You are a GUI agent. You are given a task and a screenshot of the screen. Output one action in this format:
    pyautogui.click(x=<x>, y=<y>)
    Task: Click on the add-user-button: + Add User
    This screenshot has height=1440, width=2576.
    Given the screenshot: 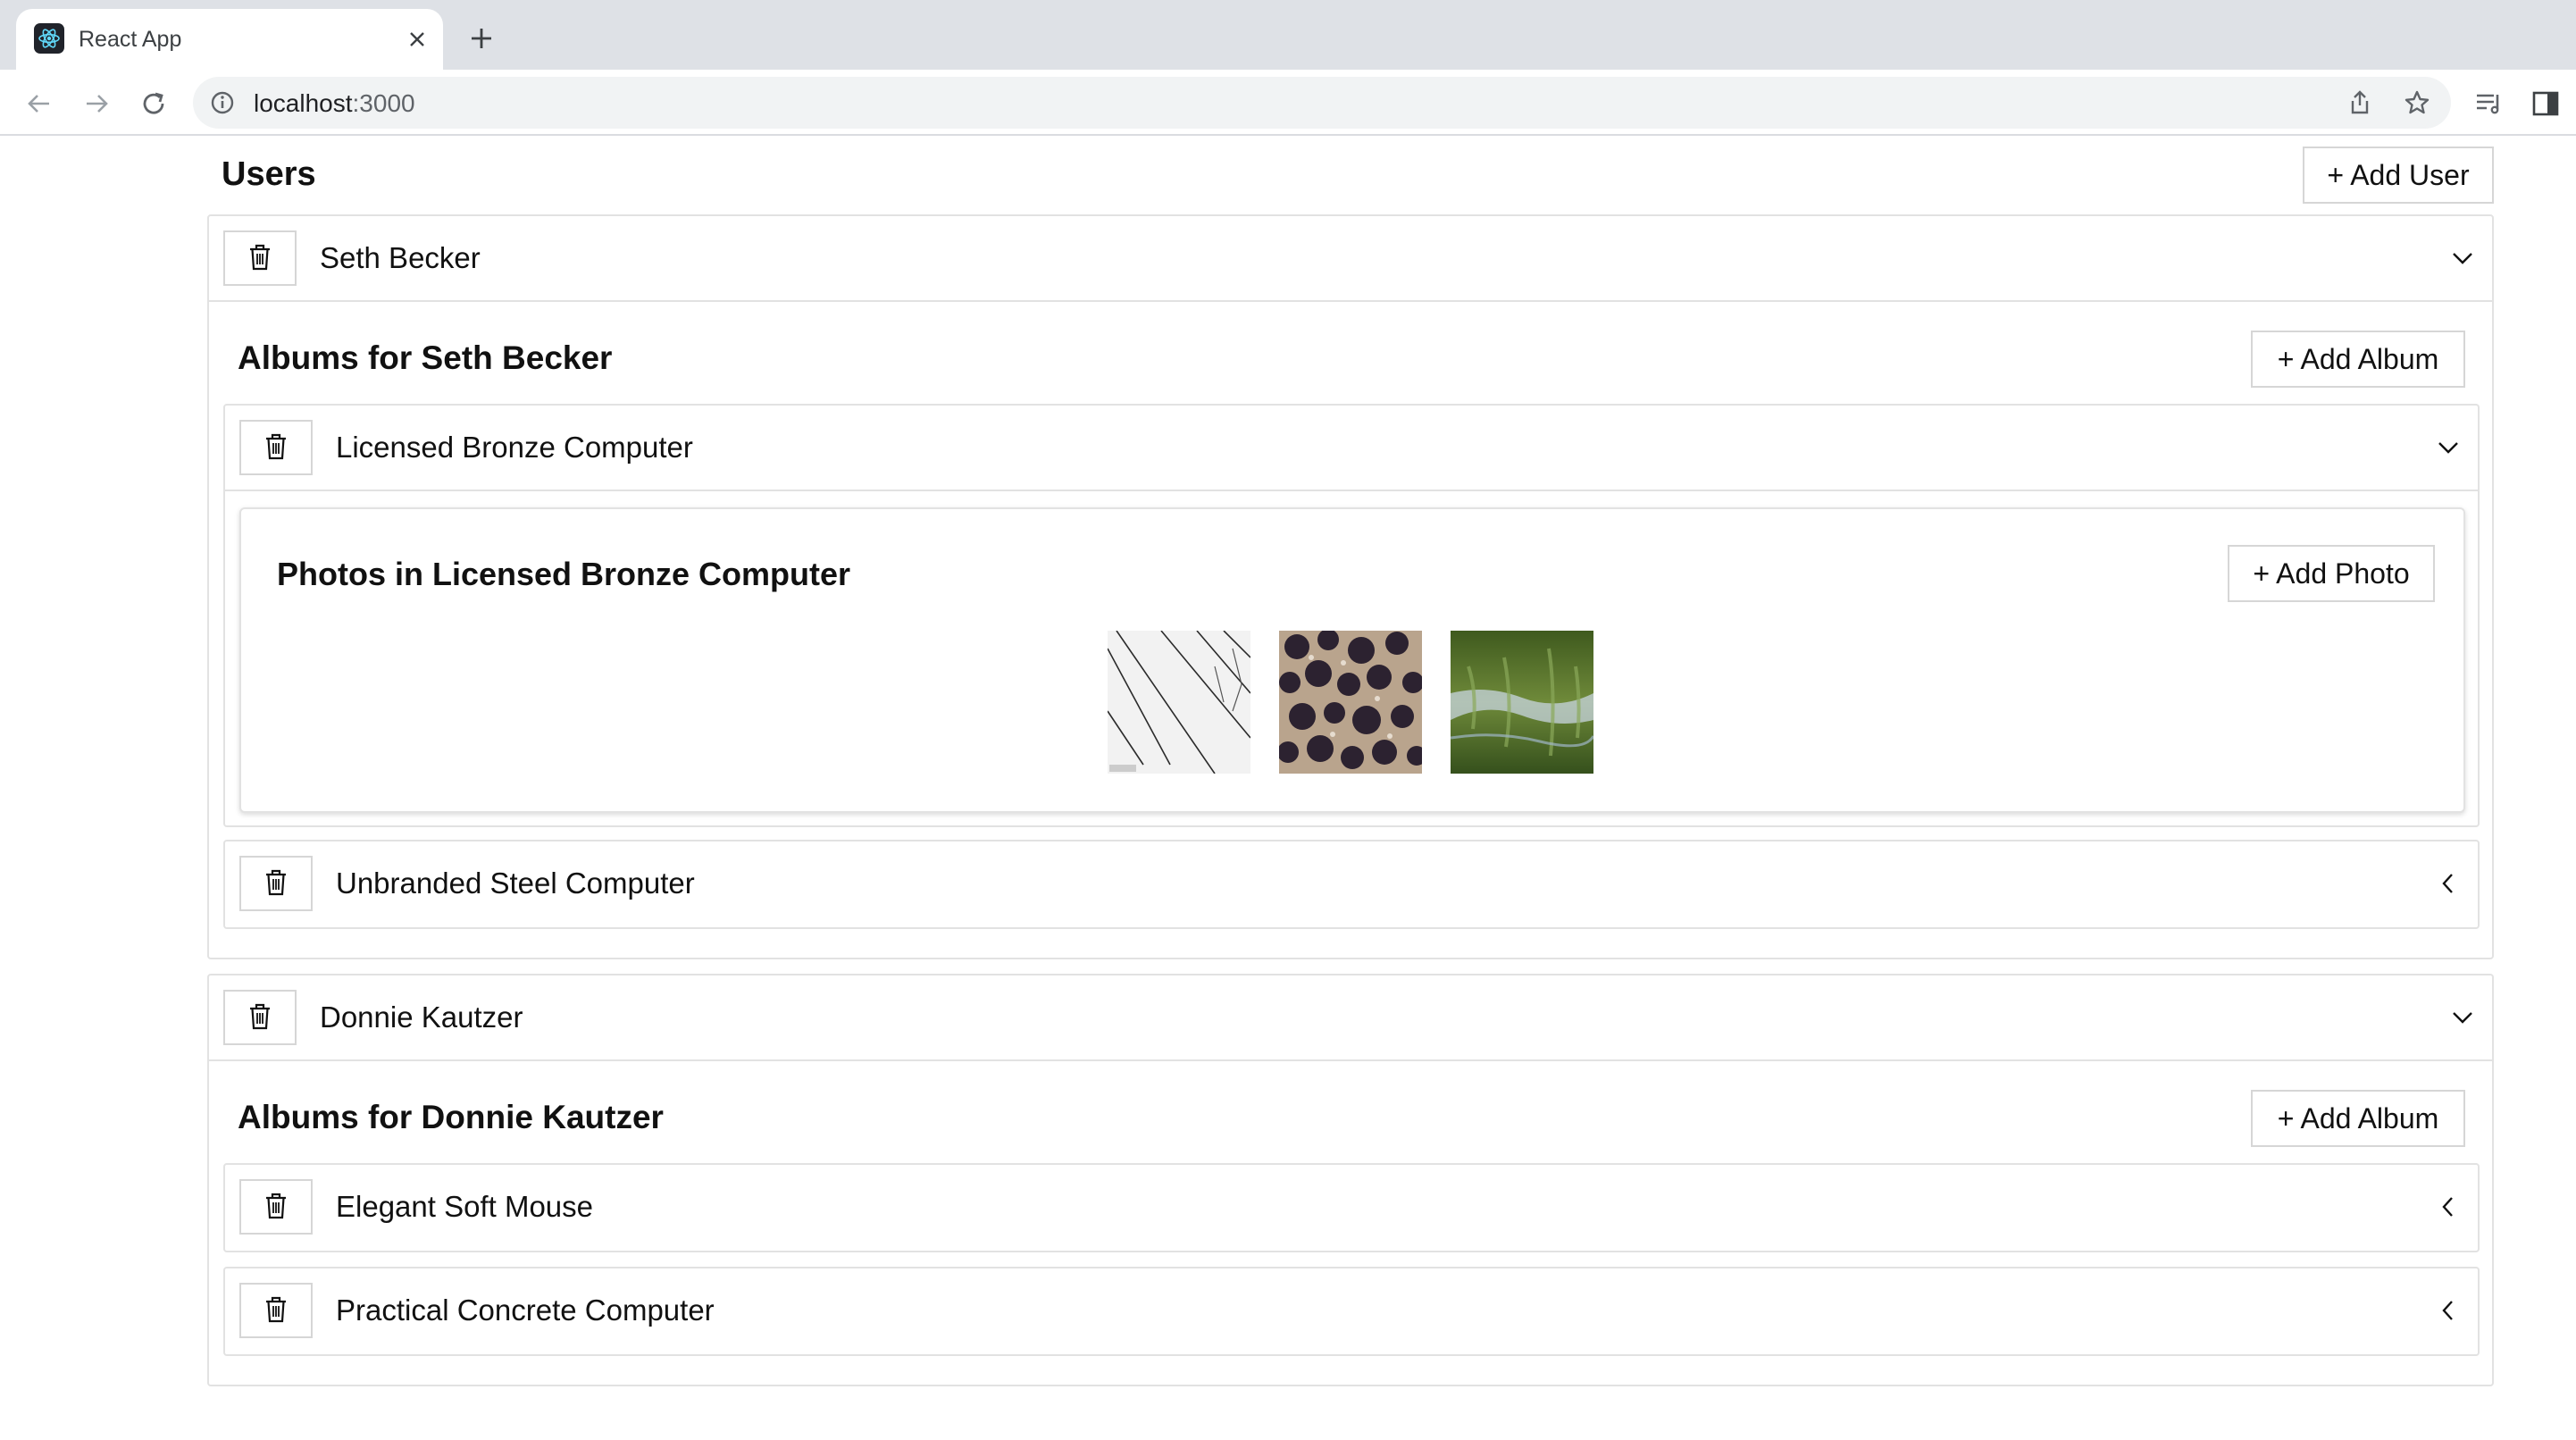 What is the action you would take?
    pyautogui.click(x=2398, y=175)
    